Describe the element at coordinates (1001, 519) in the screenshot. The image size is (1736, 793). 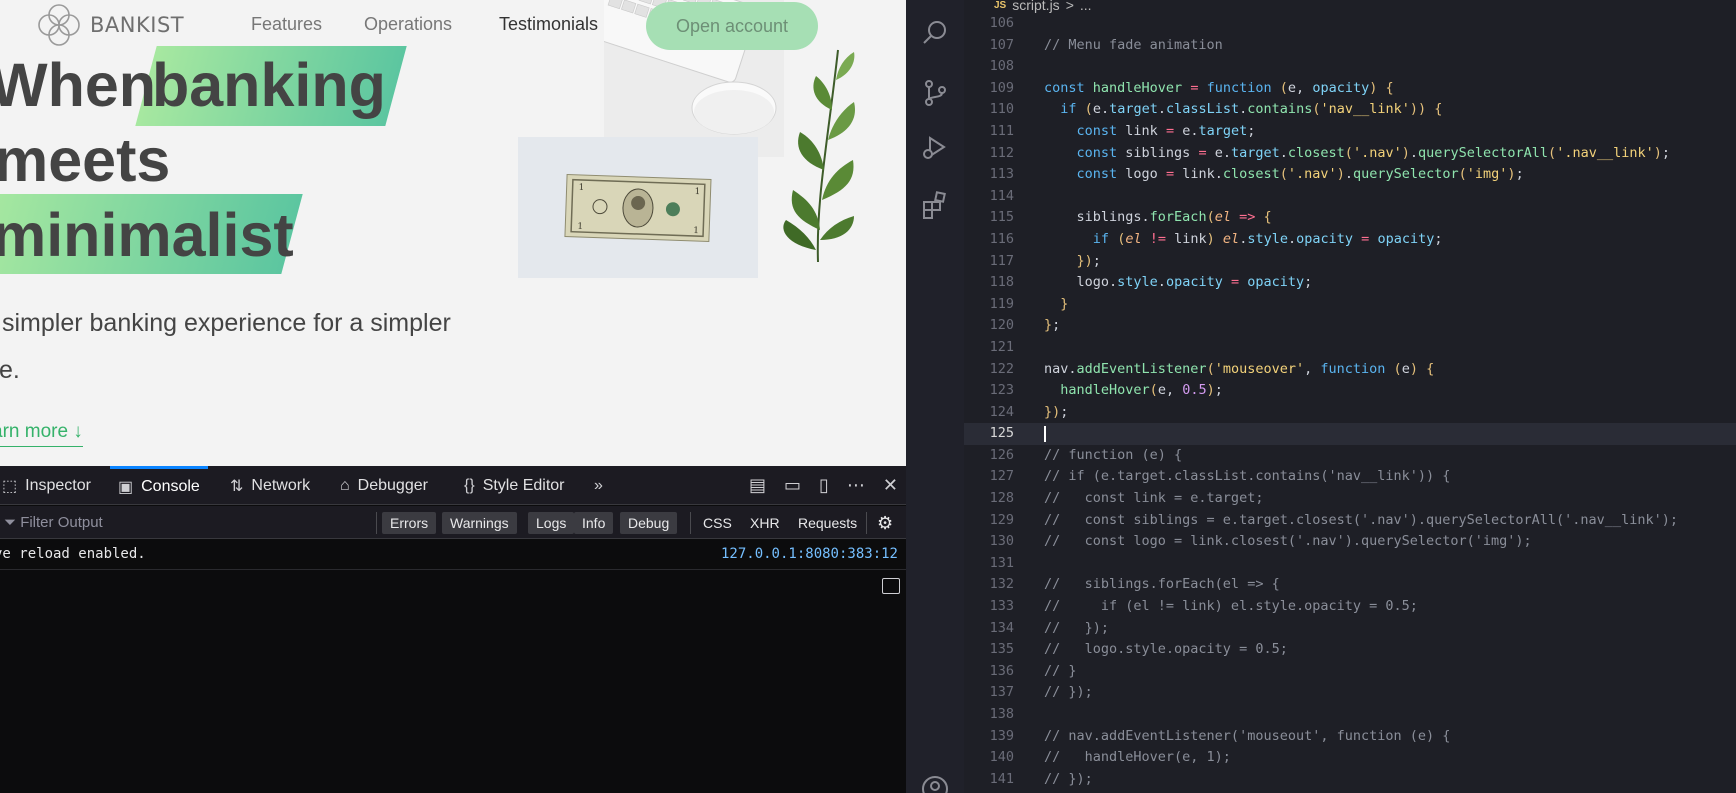
I see `line-number: 129` at that location.